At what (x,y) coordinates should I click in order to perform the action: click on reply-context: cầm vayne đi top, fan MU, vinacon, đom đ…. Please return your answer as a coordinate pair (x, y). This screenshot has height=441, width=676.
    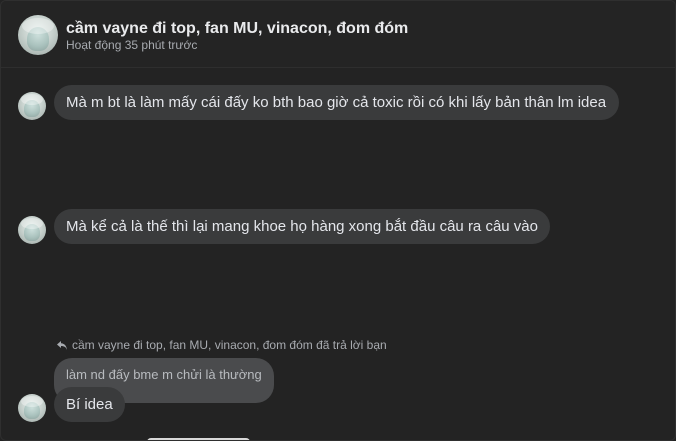
    Looking at the image, I should click on (221, 345).